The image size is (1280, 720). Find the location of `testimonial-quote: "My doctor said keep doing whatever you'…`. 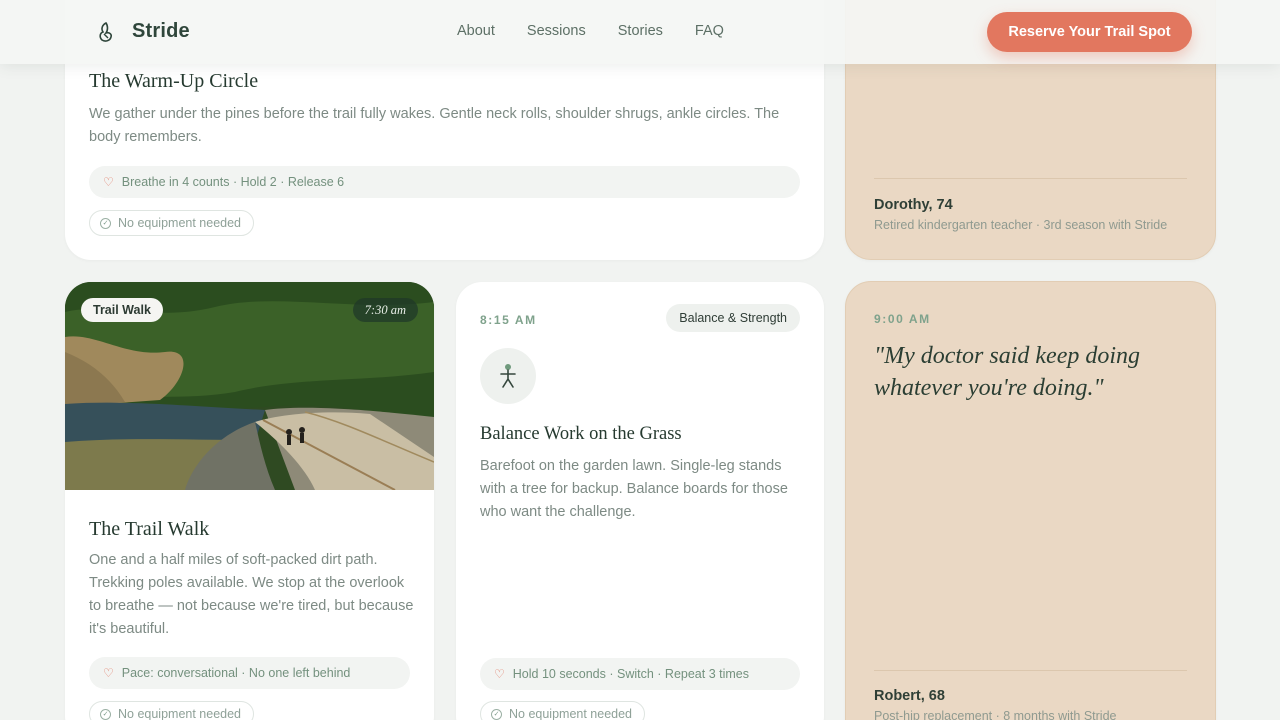

testimonial-quote: "My doctor said keep doing whatever you'… is located at coordinates (1007, 372).